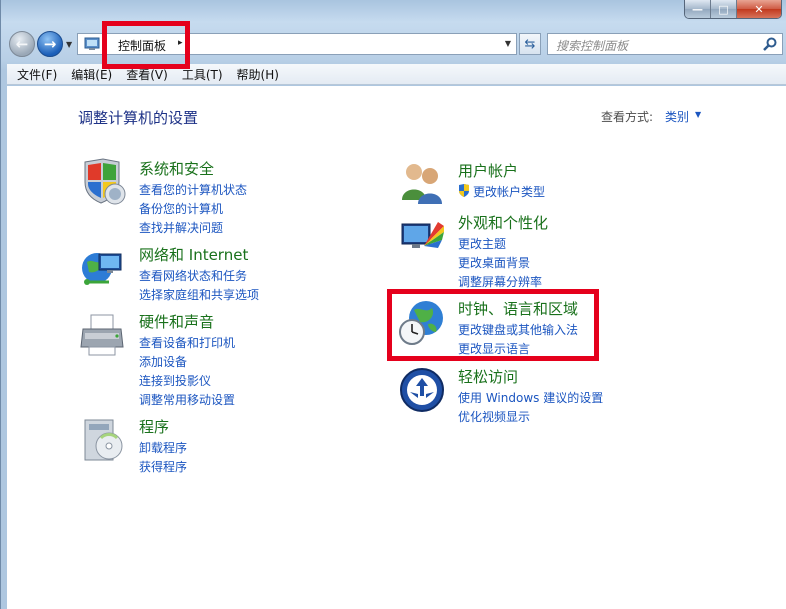 This screenshot has width=786, height=609. What do you see at coordinates (530, 398) in the screenshot?
I see `link-recommended-settings: 使用 Windows 建议的设置` at bounding box center [530, 398].